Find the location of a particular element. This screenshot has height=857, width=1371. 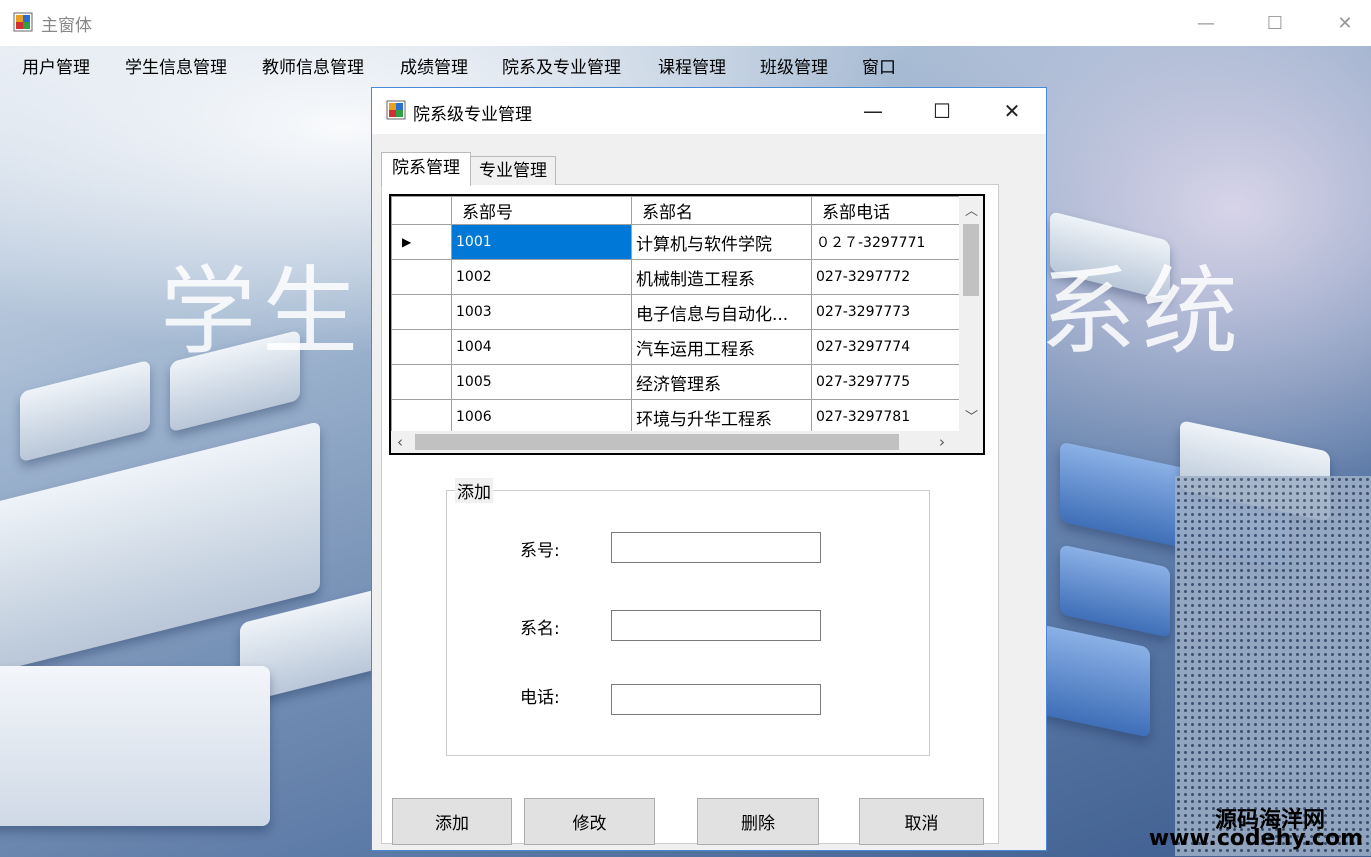

cell-id: 1001 is located at coordinates (541, 242).